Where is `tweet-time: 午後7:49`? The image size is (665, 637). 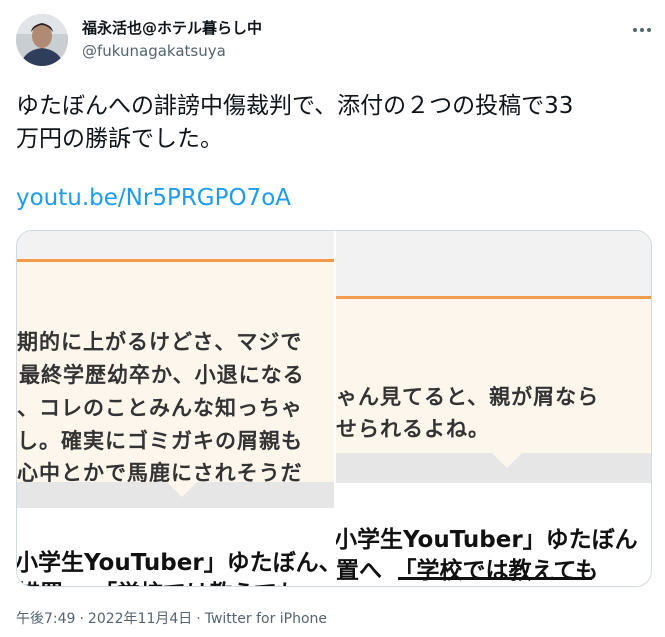 tweet-time: 午後7:49 is located at coordinates (45, 619).